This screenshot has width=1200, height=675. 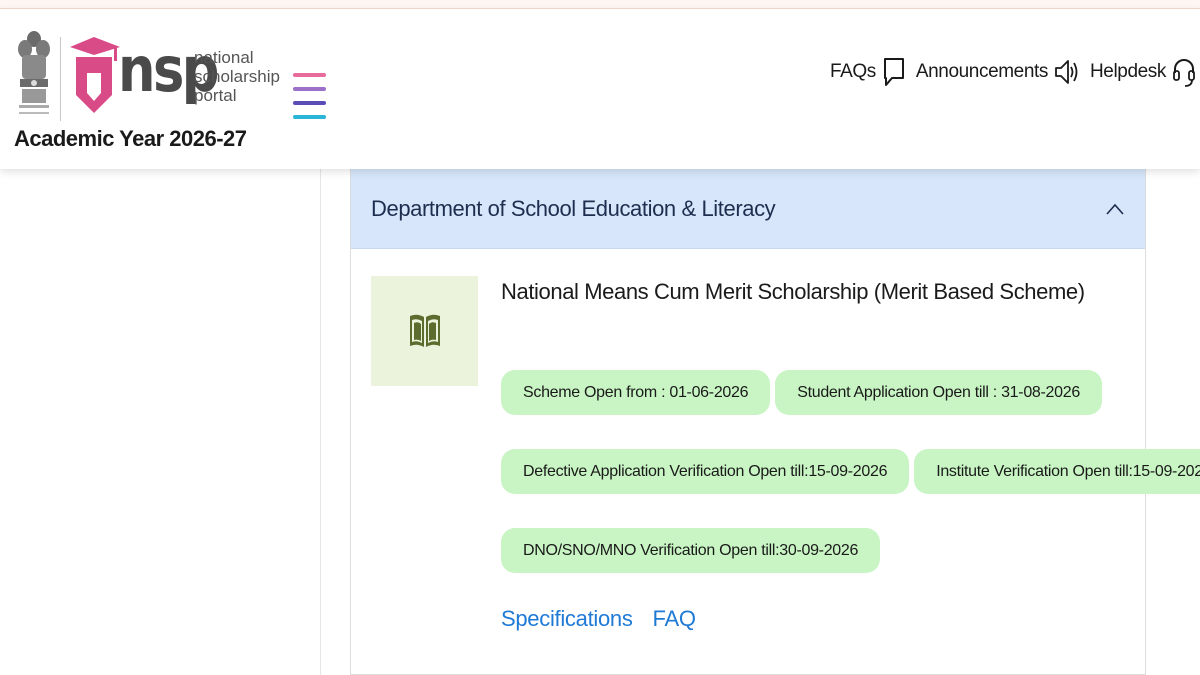 What do you see at coordinates (215, 95) in the screenshot?
I see `logo-tagline-line: portal` at bounding box center [215, 95].